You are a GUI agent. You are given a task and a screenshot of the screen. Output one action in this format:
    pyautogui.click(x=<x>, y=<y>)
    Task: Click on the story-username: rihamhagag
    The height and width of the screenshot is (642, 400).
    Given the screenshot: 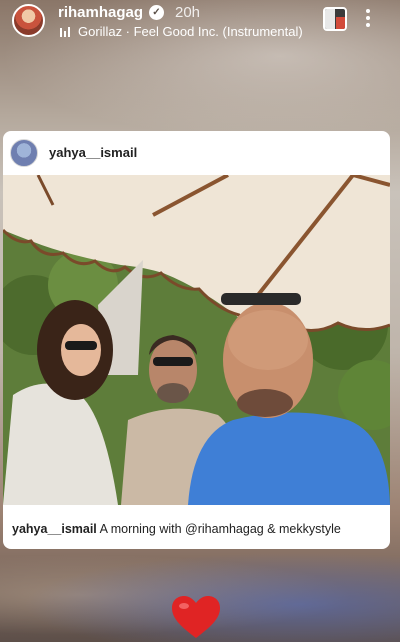 What is the action you would take?
    pyautogui.click(x=100, y=12)
    